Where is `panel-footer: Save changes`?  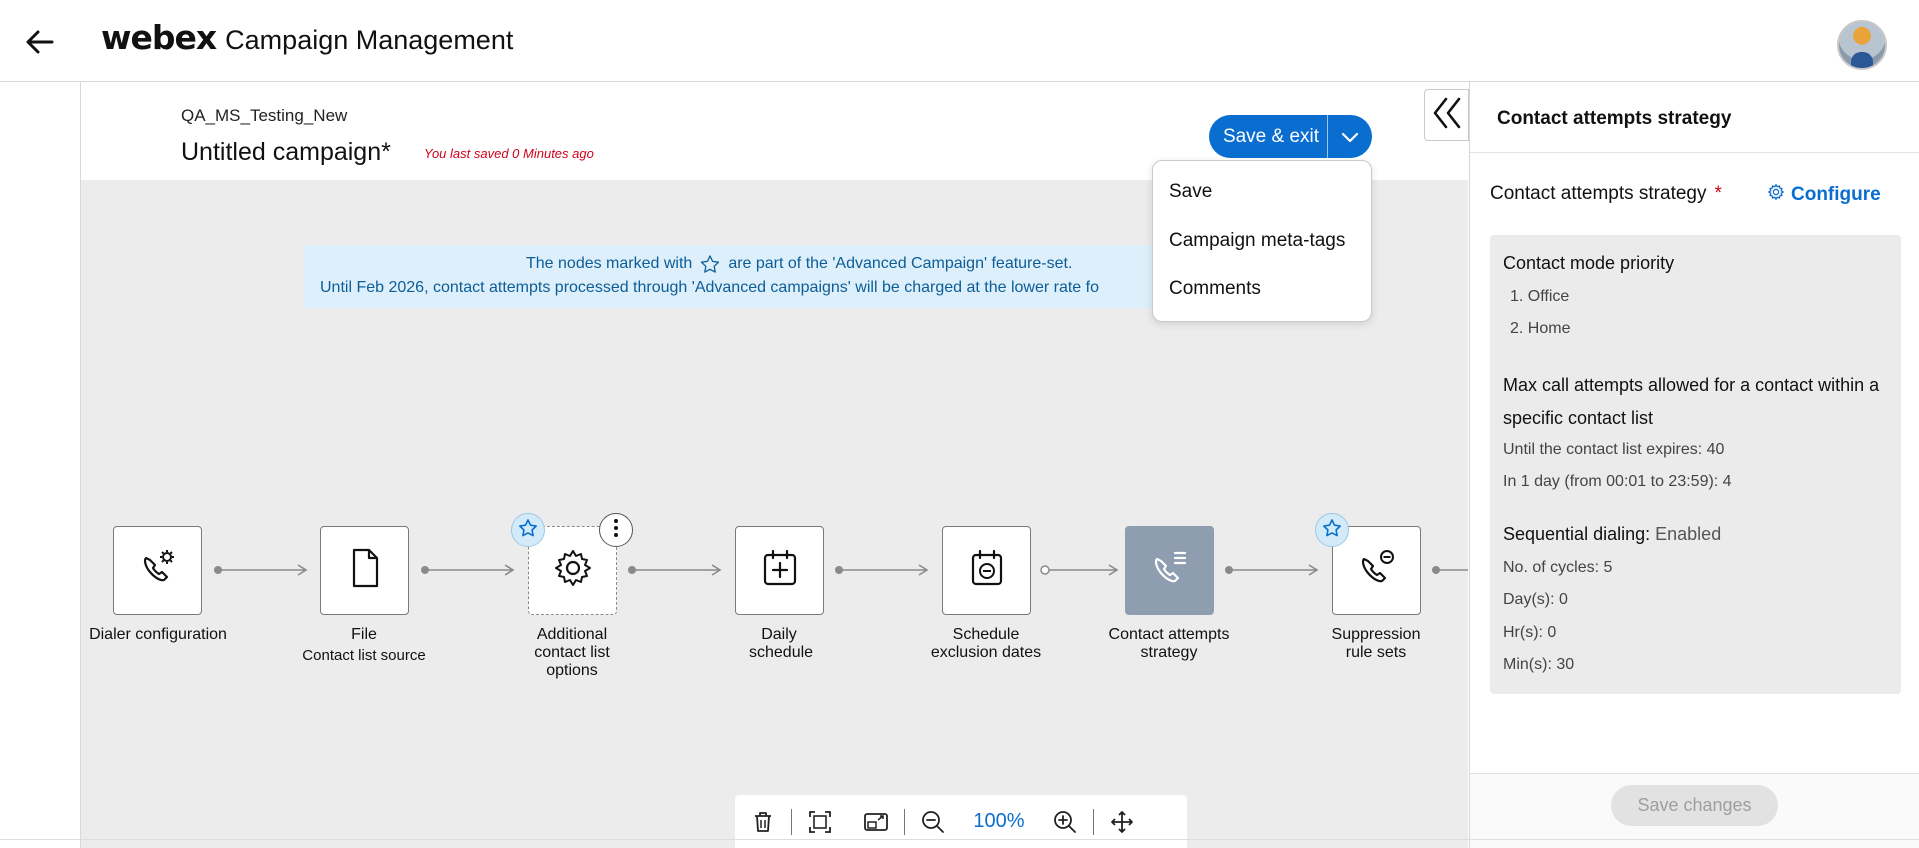 panel-footer: Save changes is located at coordinates (1694, 810).